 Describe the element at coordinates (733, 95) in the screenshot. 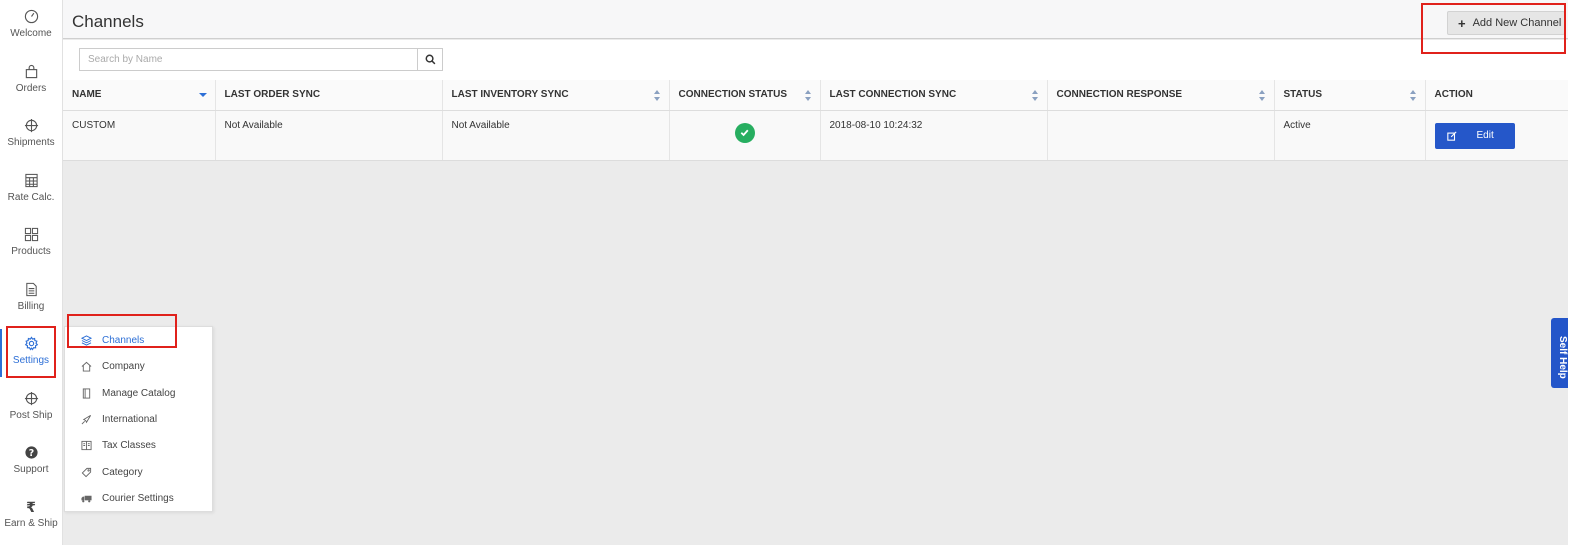

I see `column-label: CONNECTION STATUS` at that location.